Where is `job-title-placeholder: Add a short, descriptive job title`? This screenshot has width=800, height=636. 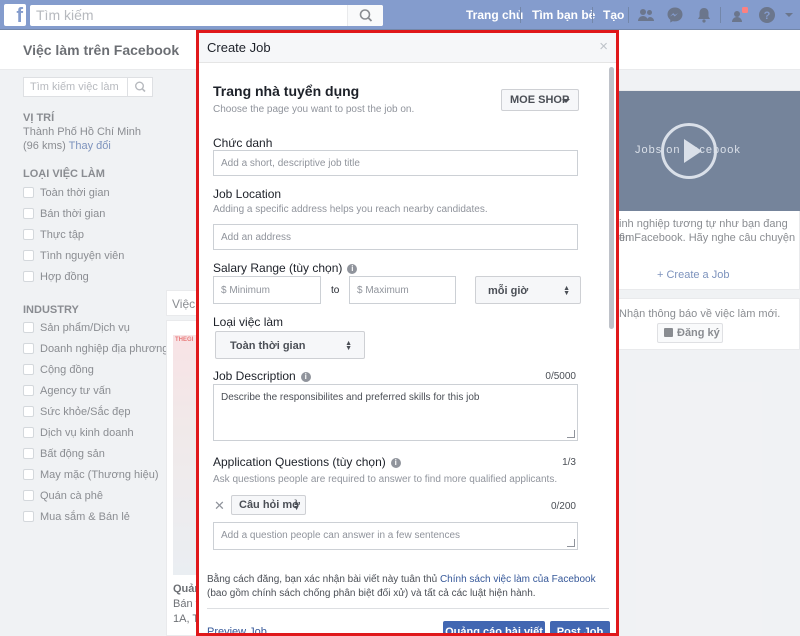 job-title-placeholder: Add a short, descriptive job title is located at coordinates (290, 163).